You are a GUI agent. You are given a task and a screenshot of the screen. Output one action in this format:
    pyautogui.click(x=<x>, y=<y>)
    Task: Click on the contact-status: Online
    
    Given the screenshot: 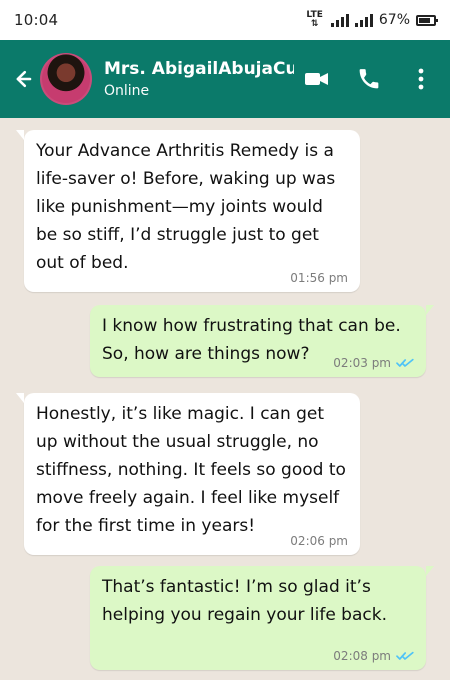 What is the action you would take?
    pyautogui.click(x=127, y=91)
    